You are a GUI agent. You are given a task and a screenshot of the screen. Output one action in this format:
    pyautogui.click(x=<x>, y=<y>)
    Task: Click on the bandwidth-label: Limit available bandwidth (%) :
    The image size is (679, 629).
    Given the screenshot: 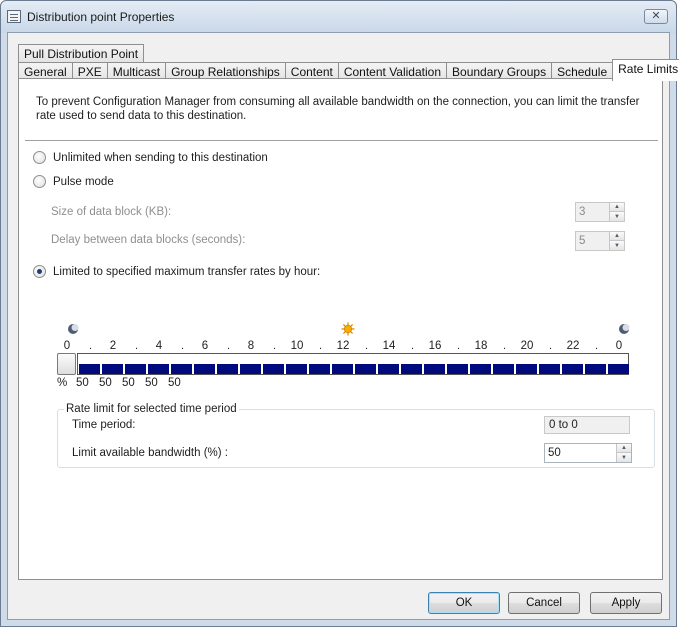 What is the action you would take?
    pyautogui.click(x=150, y=453)
    